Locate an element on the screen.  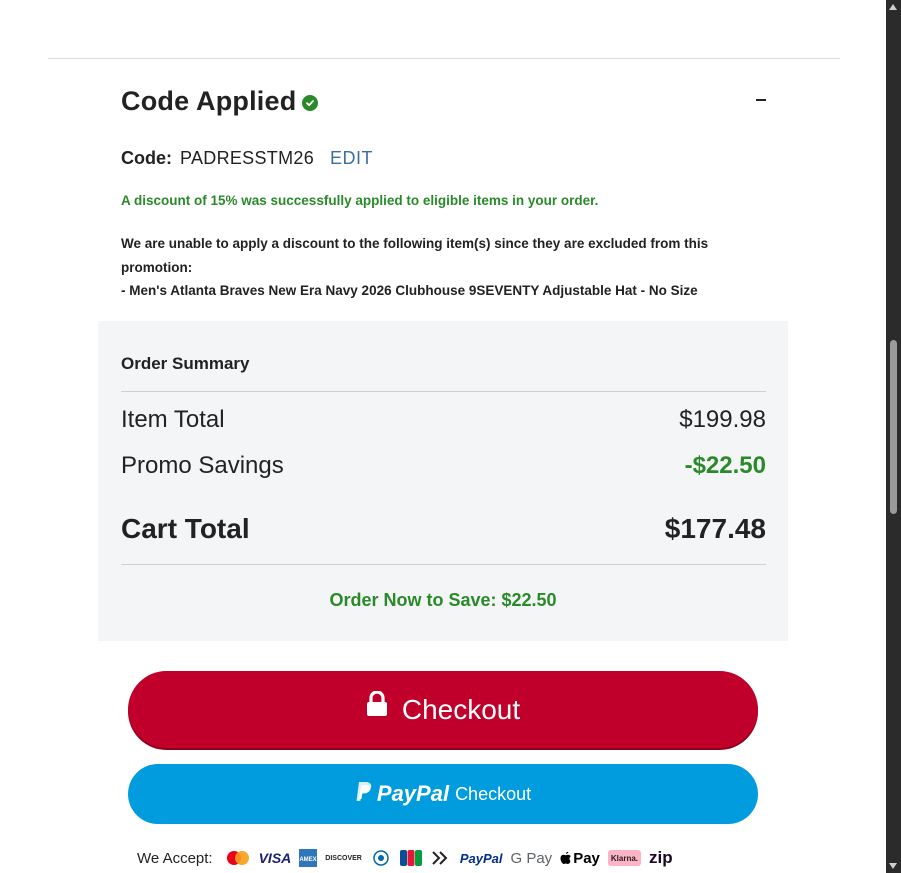
checkout-label: Checkout is located at coordinates (461, 709).